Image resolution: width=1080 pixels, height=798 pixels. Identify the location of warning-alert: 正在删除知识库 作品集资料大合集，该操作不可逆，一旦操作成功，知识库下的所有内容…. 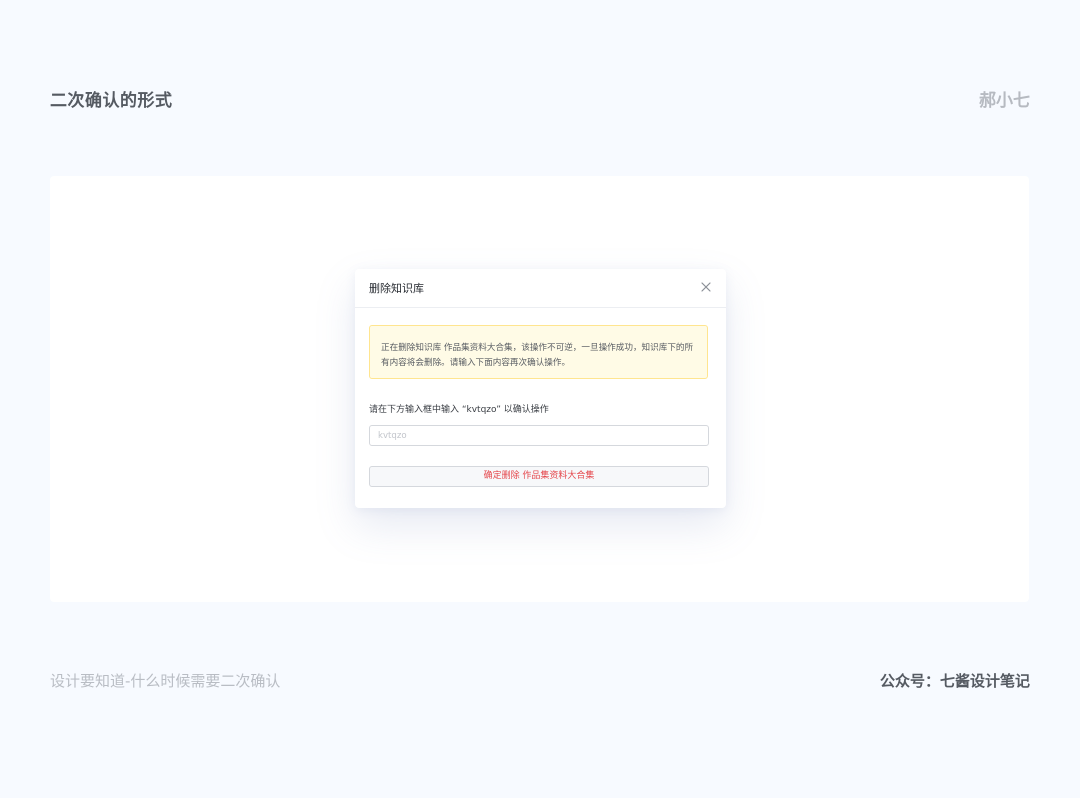
(538, 352).